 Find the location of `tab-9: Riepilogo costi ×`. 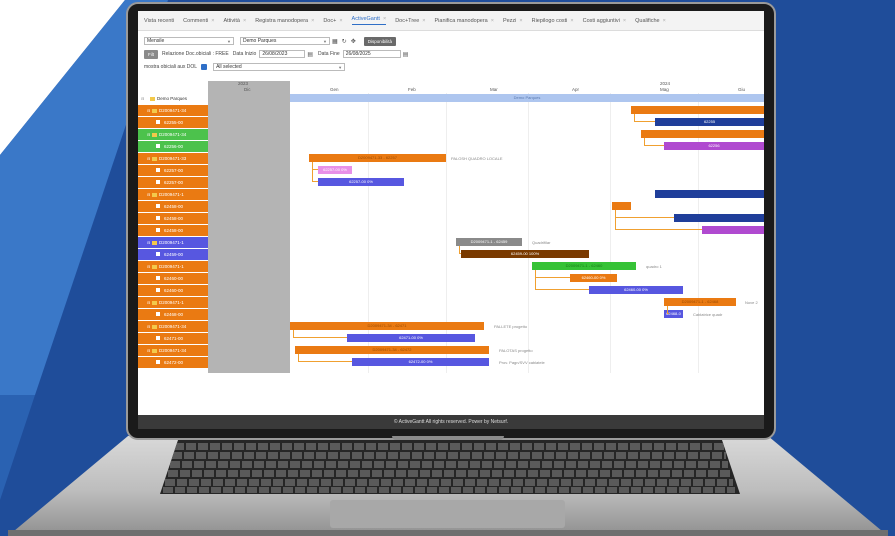

tab-9: Riepilogo costi × is located at coordinates (553, 21).